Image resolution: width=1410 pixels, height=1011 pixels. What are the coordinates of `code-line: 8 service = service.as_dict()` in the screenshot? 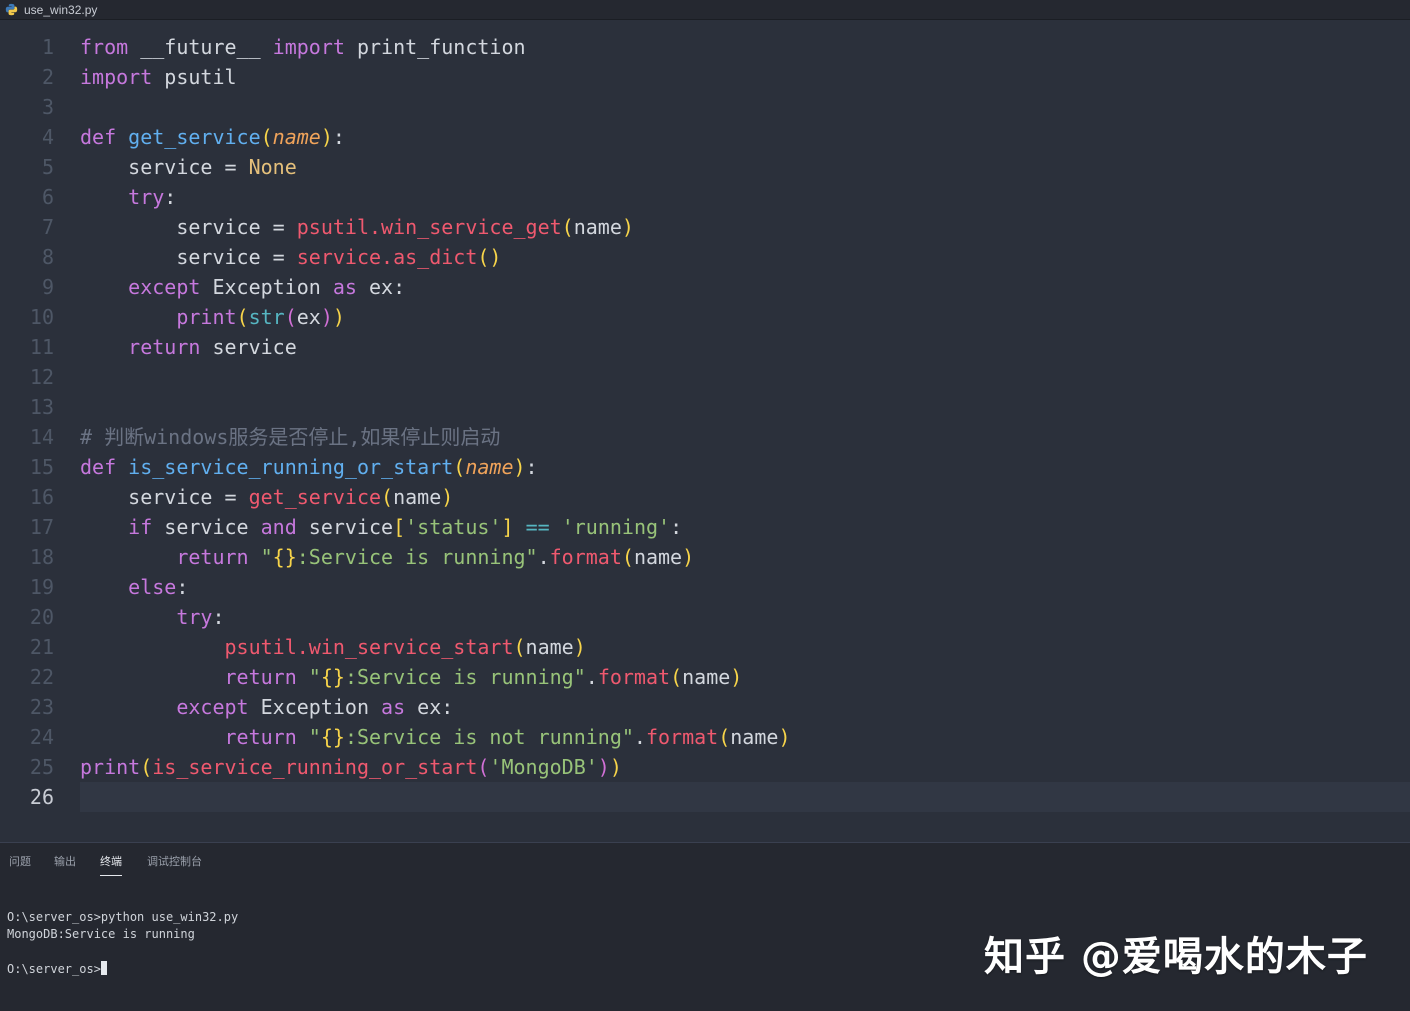 It's located at (705, 257).